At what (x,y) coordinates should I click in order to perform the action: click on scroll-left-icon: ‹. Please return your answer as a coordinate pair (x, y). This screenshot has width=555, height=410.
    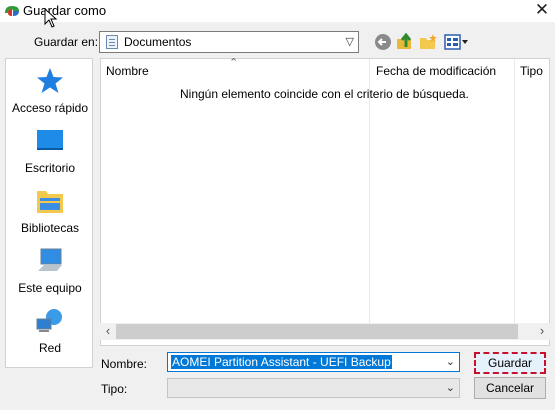
    Looking at the image, I should click on (108, 331).